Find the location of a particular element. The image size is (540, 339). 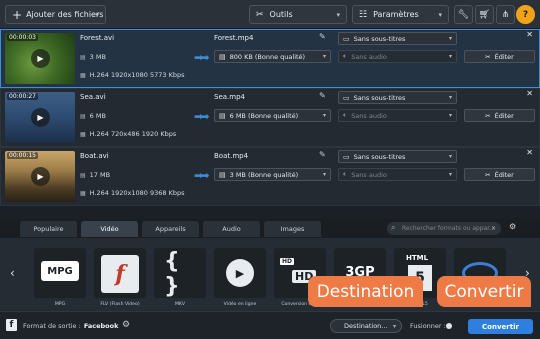

flash-icon: f is located at coordinates (120, 274).